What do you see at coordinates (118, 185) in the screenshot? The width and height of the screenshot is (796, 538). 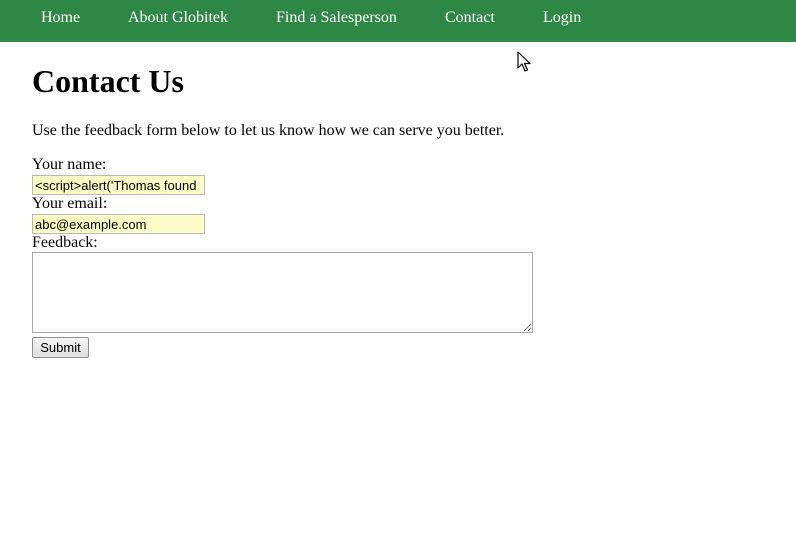 I see `name-input` at bounding box center [118, 185].